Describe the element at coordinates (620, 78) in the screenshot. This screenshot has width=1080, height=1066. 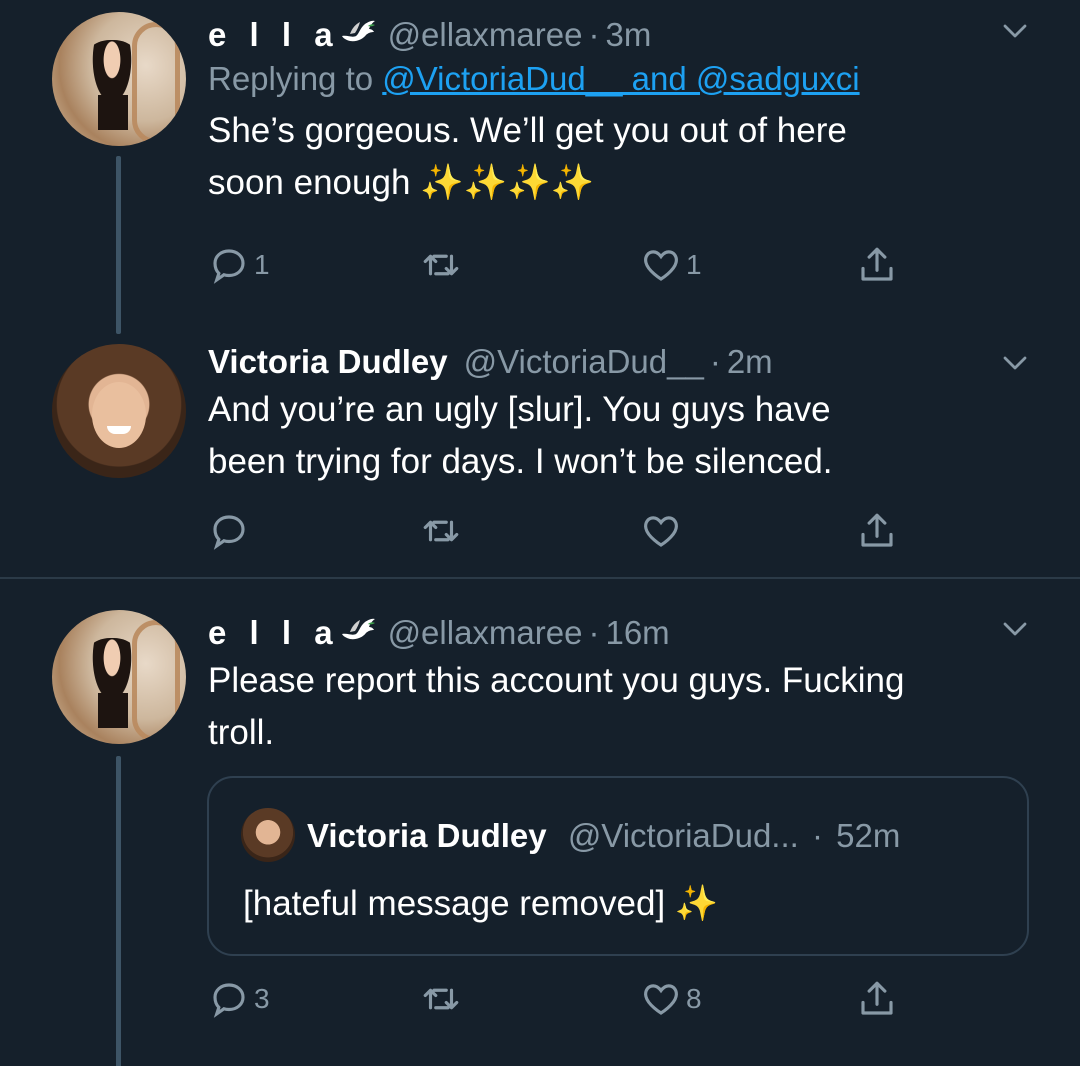
I see `reply-mentions-link: @VictoriaDud__ and @sadguxci` at that location.